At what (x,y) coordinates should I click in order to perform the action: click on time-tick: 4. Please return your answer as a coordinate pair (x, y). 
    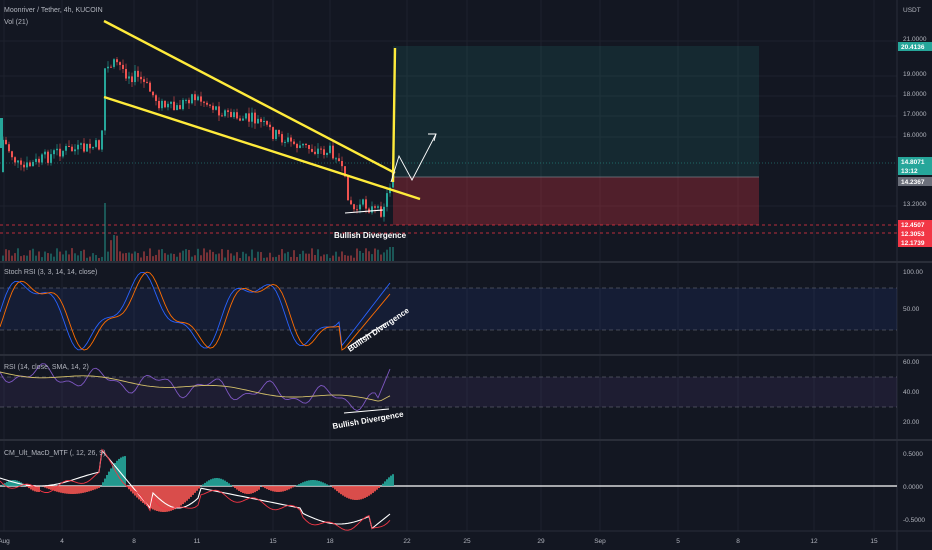
    Looking at the image, I should click on (62, 541).